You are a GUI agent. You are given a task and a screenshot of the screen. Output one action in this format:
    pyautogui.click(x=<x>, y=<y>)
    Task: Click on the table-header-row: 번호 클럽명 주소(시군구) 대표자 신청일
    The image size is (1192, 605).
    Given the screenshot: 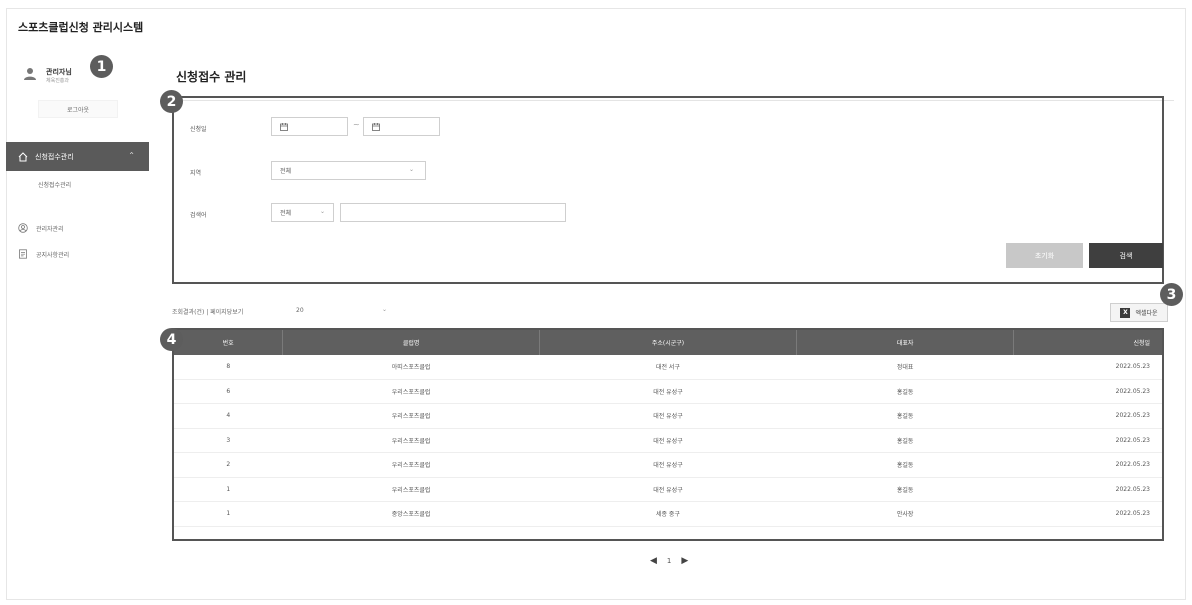 What is the action you would take?
    pyautogui.click(x=668, y=342)
    